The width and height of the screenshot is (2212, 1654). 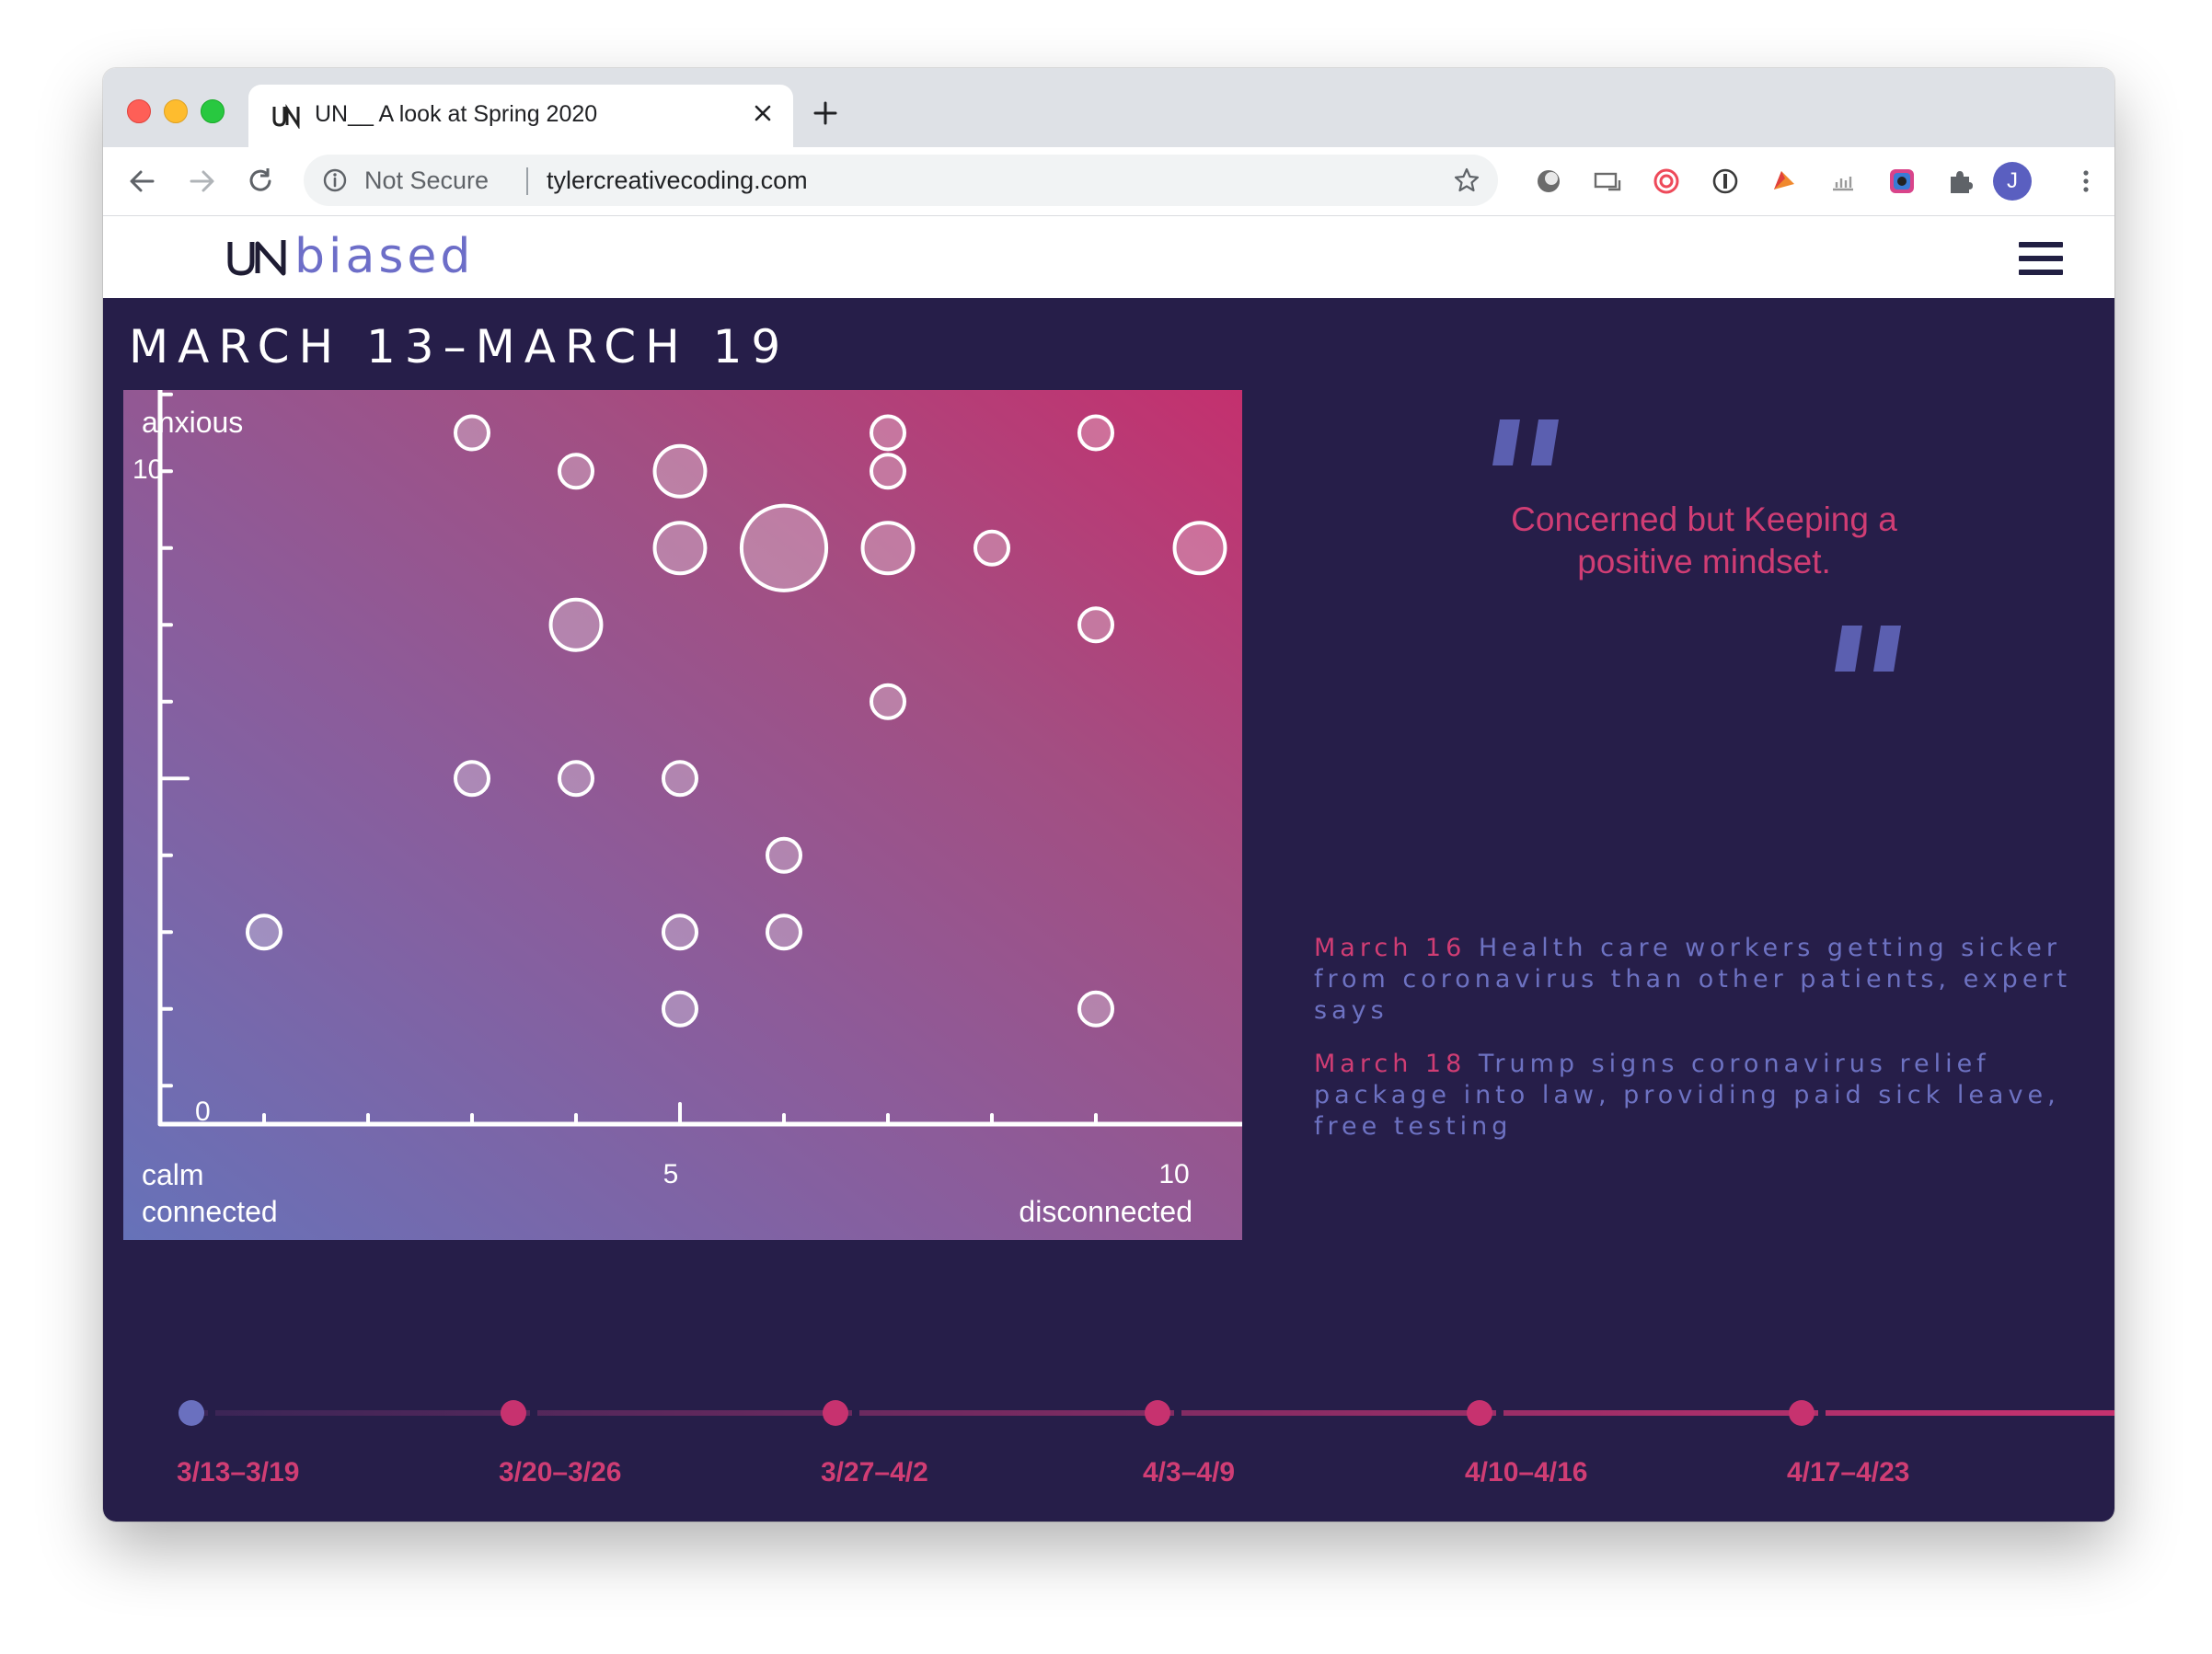 What do you see at coordinates (213, 111) in the screenshot?
I see `maximize-window-button` at bounding box center [213, 111].